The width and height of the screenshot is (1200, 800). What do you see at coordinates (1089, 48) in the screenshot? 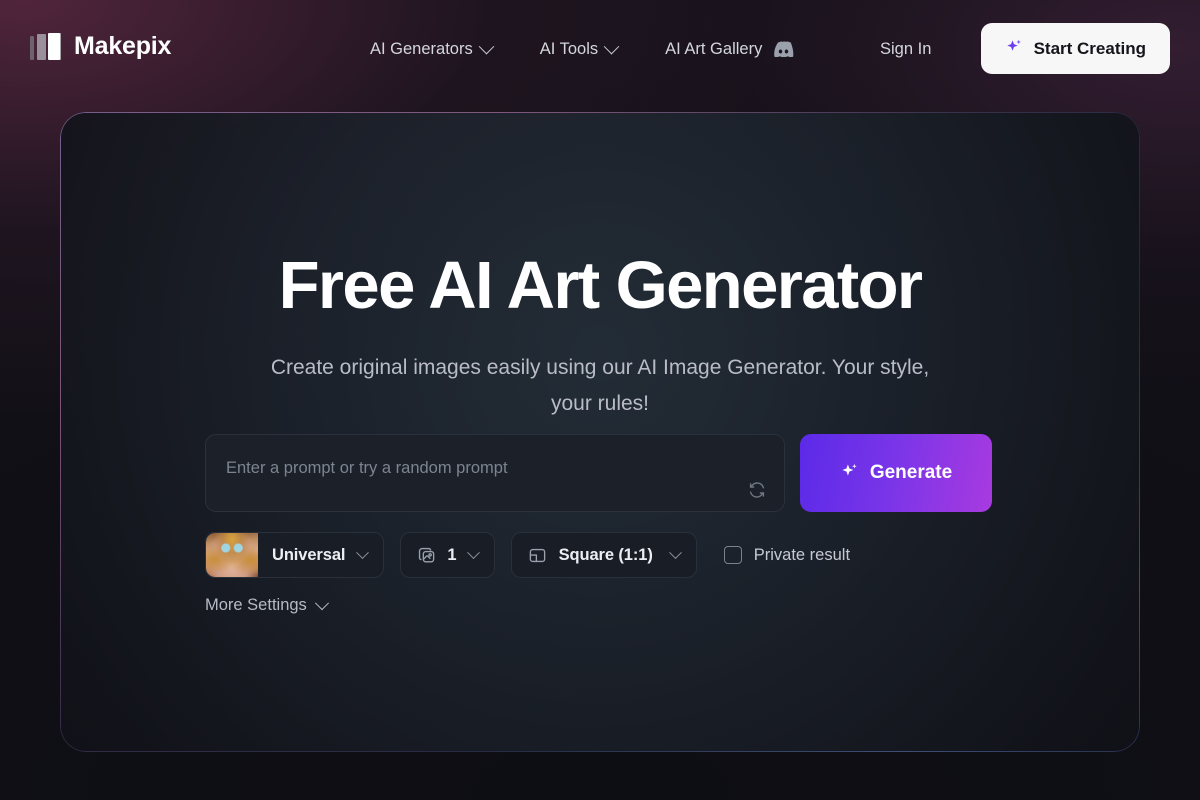
I see `start-creating-label: Start Creating` at bounding box center [1089, 48].